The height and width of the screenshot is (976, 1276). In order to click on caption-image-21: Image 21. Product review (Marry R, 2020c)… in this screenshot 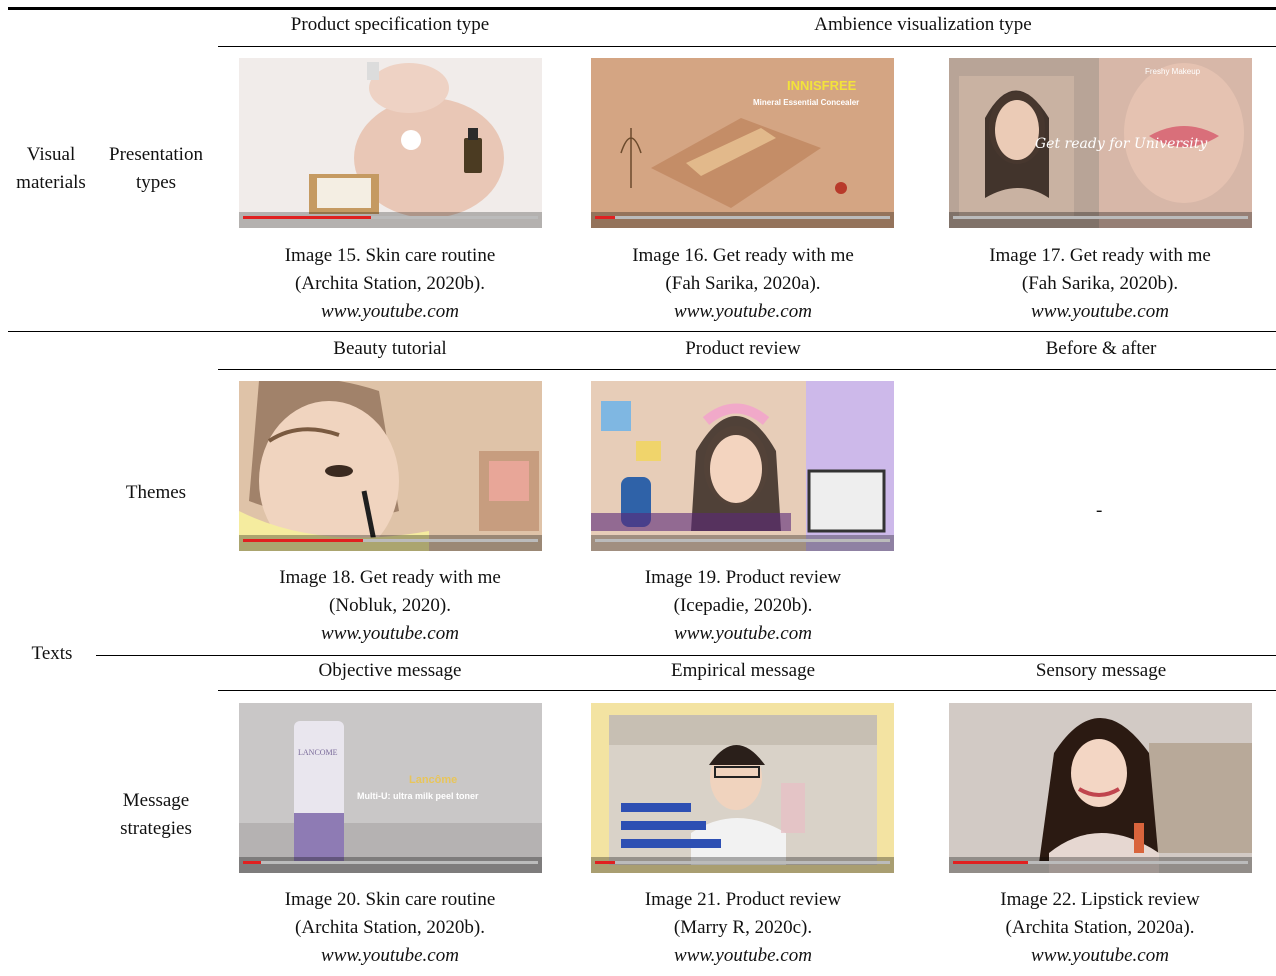, I will do `click(743, 928)`.